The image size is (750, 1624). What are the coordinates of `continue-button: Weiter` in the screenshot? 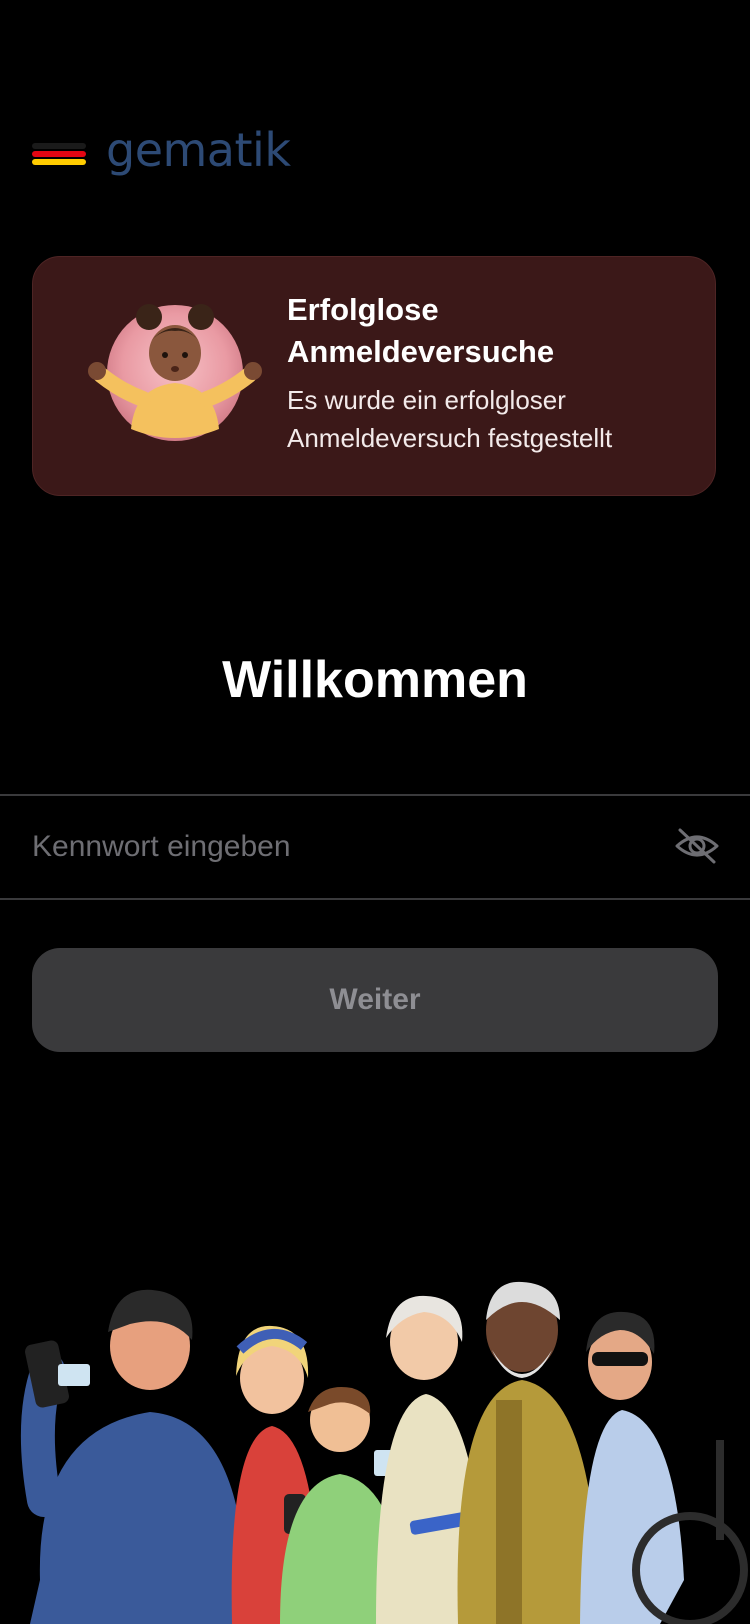 It's located at (375, 1000).